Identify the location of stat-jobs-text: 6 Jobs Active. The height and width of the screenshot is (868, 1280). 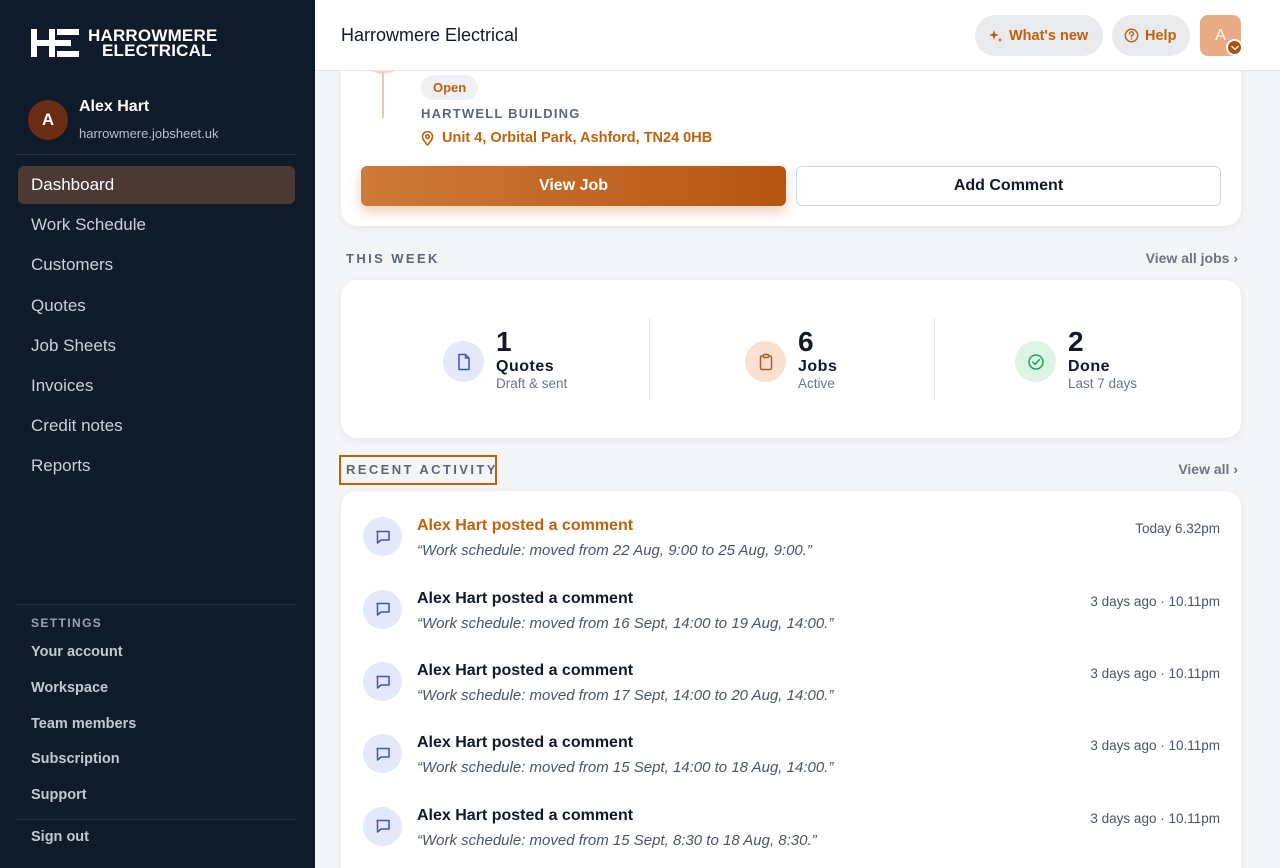
(817, 360).